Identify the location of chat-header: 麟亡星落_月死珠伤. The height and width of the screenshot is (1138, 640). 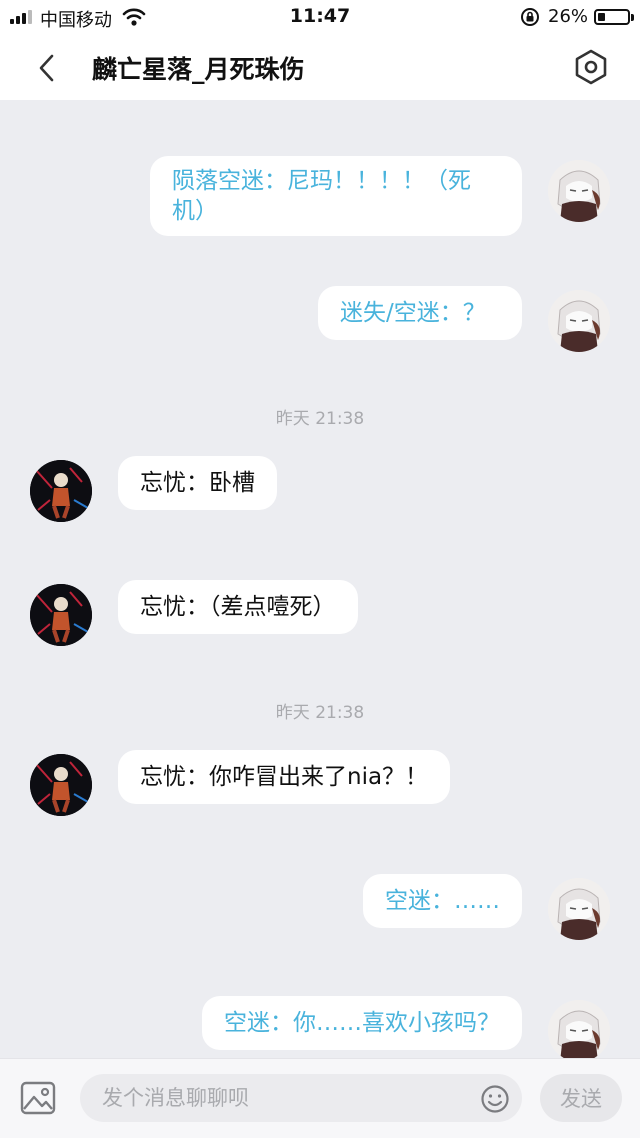
(320, 67).